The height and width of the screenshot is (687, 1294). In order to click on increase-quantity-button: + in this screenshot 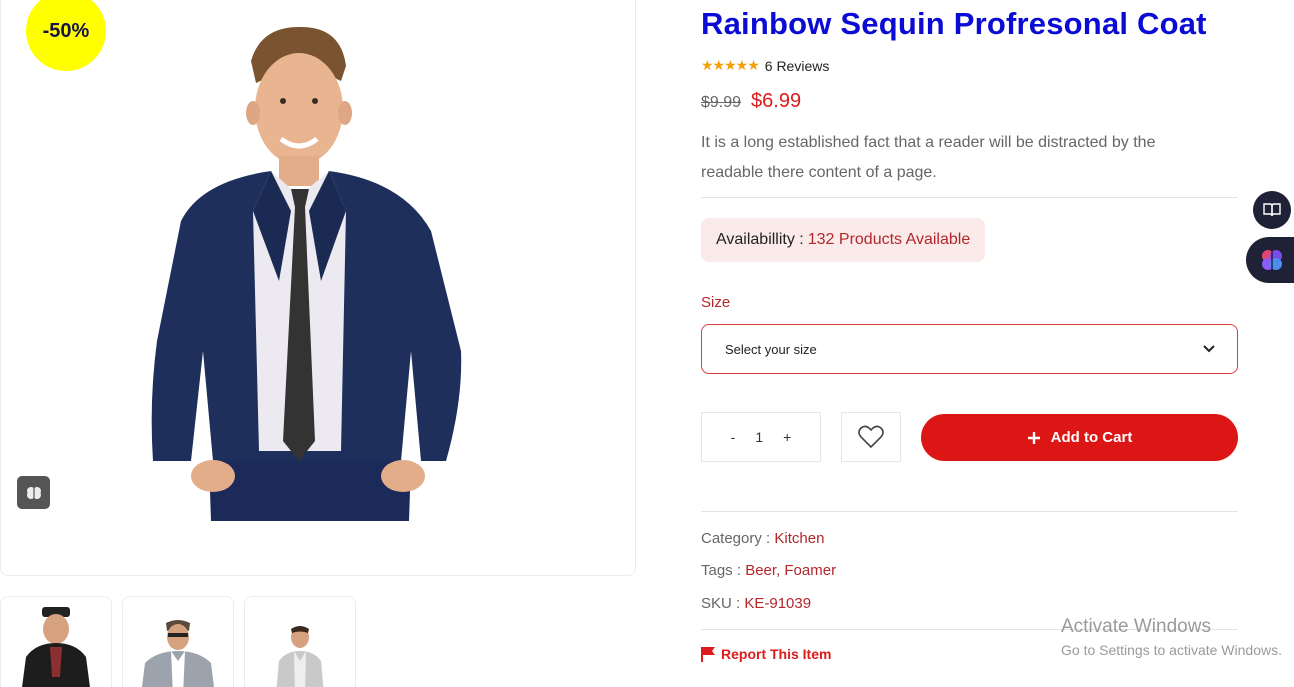, I will do `click(787, 437)`.